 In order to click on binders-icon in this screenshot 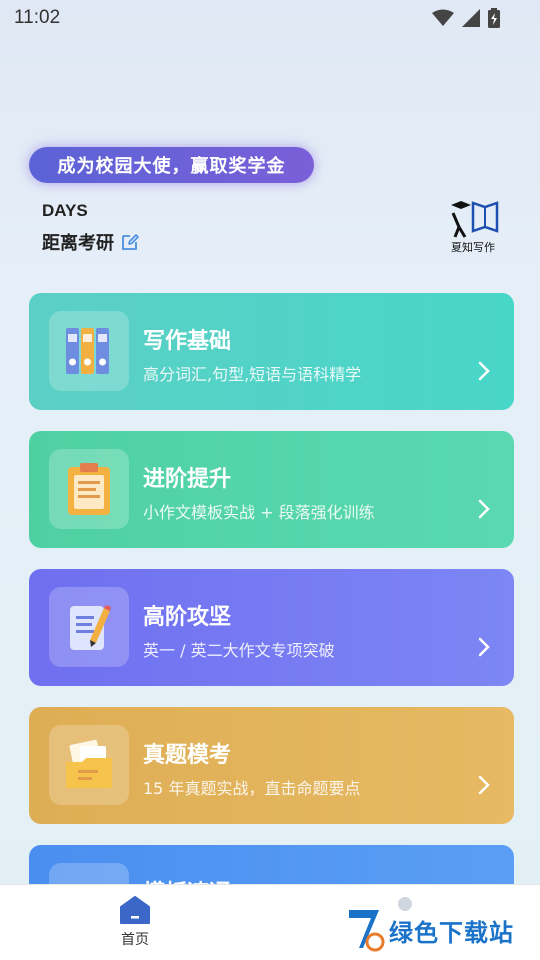, I will do `click(87, 351)`.